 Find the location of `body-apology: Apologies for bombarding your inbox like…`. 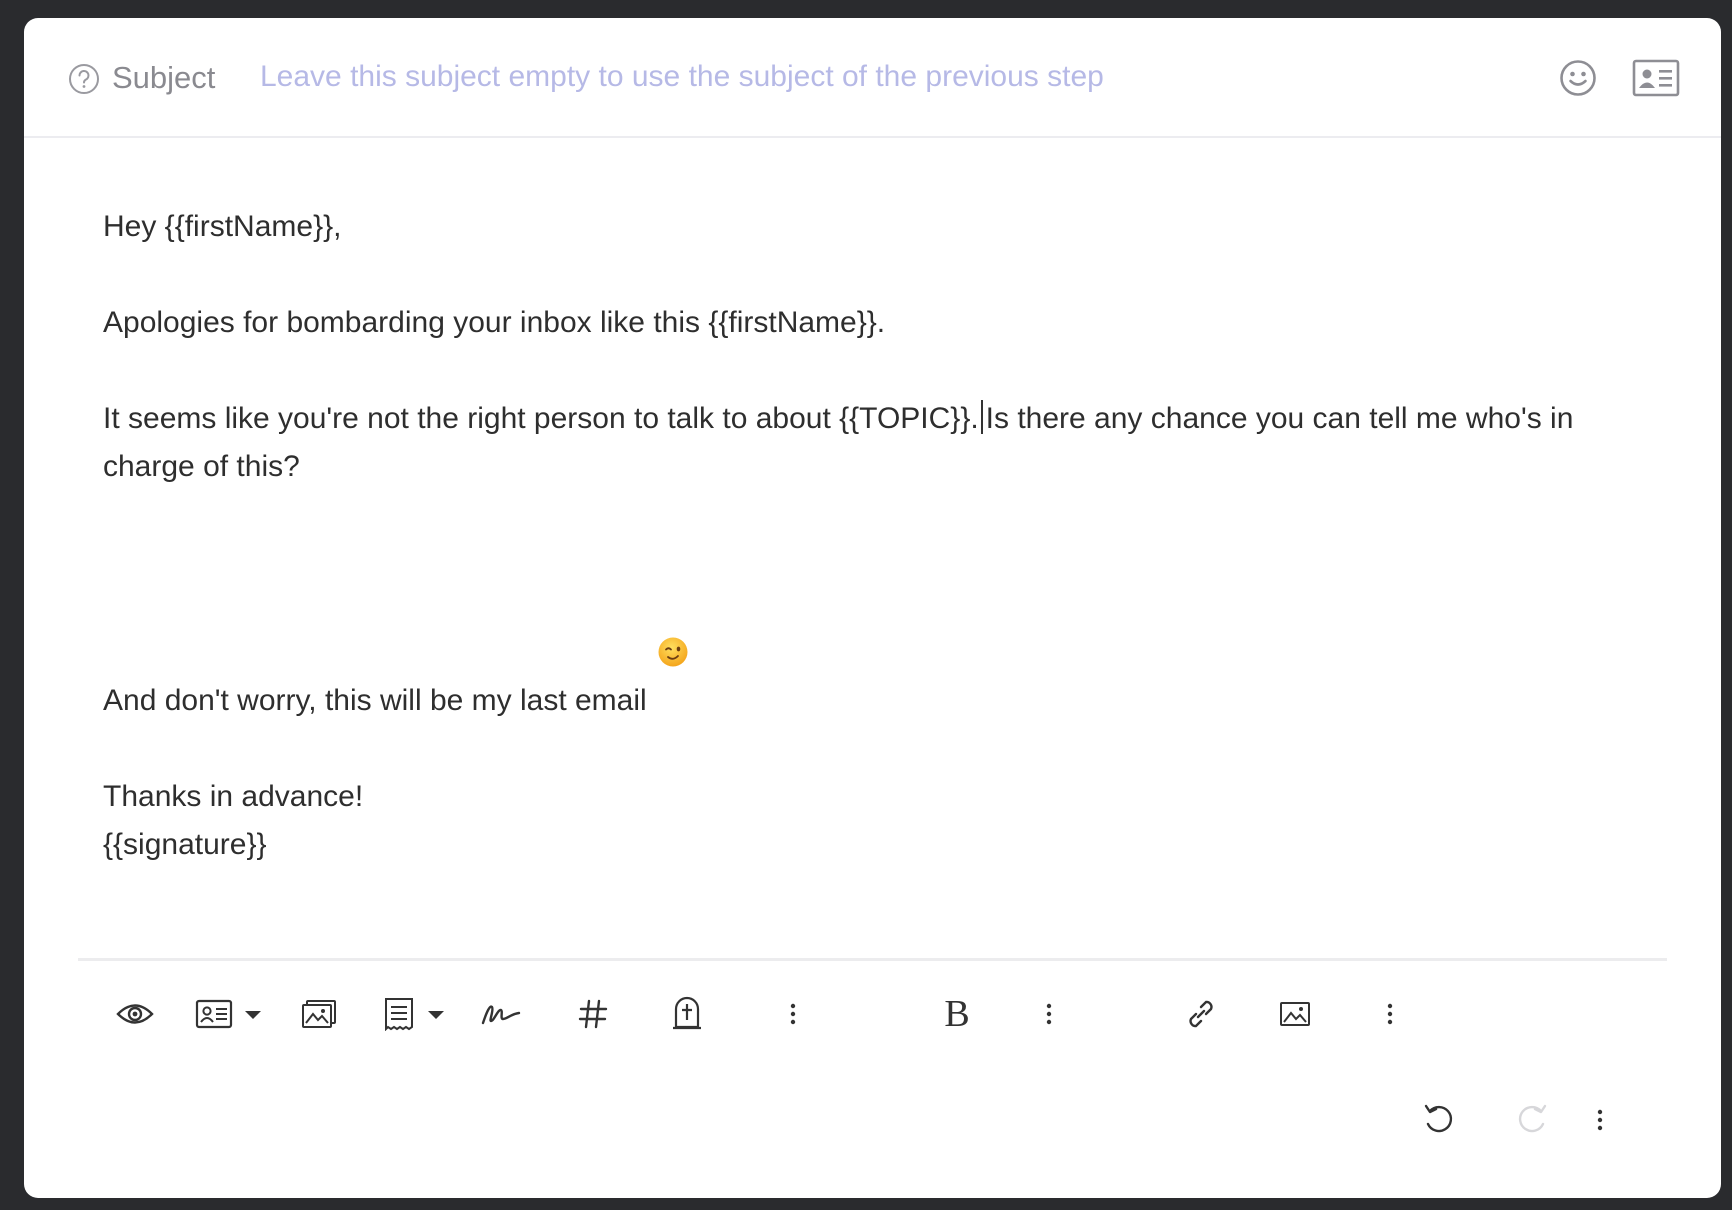

body-apology: Apologies for bombarding your inbox like… is located at coordinates (494, 322).